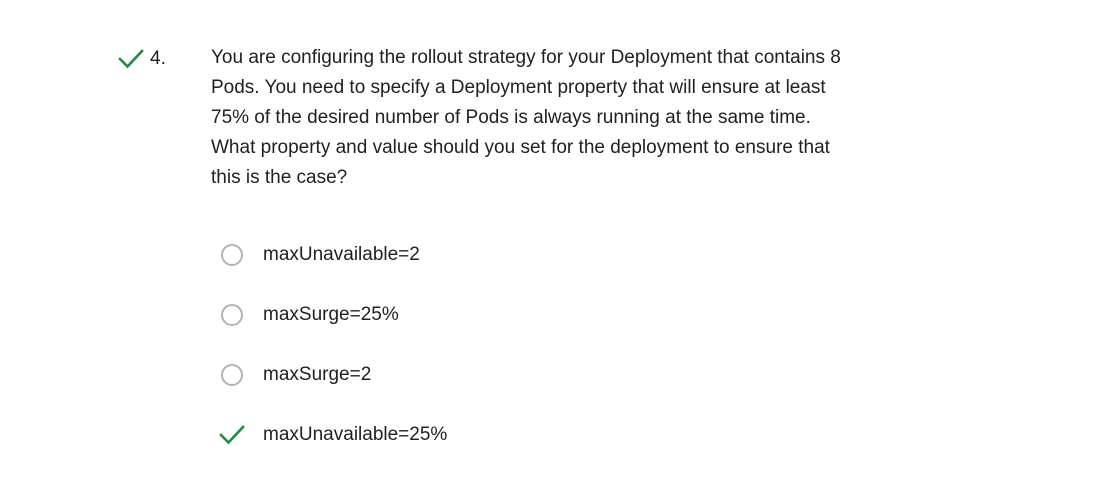 Image resolution: width=1103 pixels, height=482 pixels. I want to click on option-maxunavailable-25: maxUnavailable=25%, so click(333, 435).